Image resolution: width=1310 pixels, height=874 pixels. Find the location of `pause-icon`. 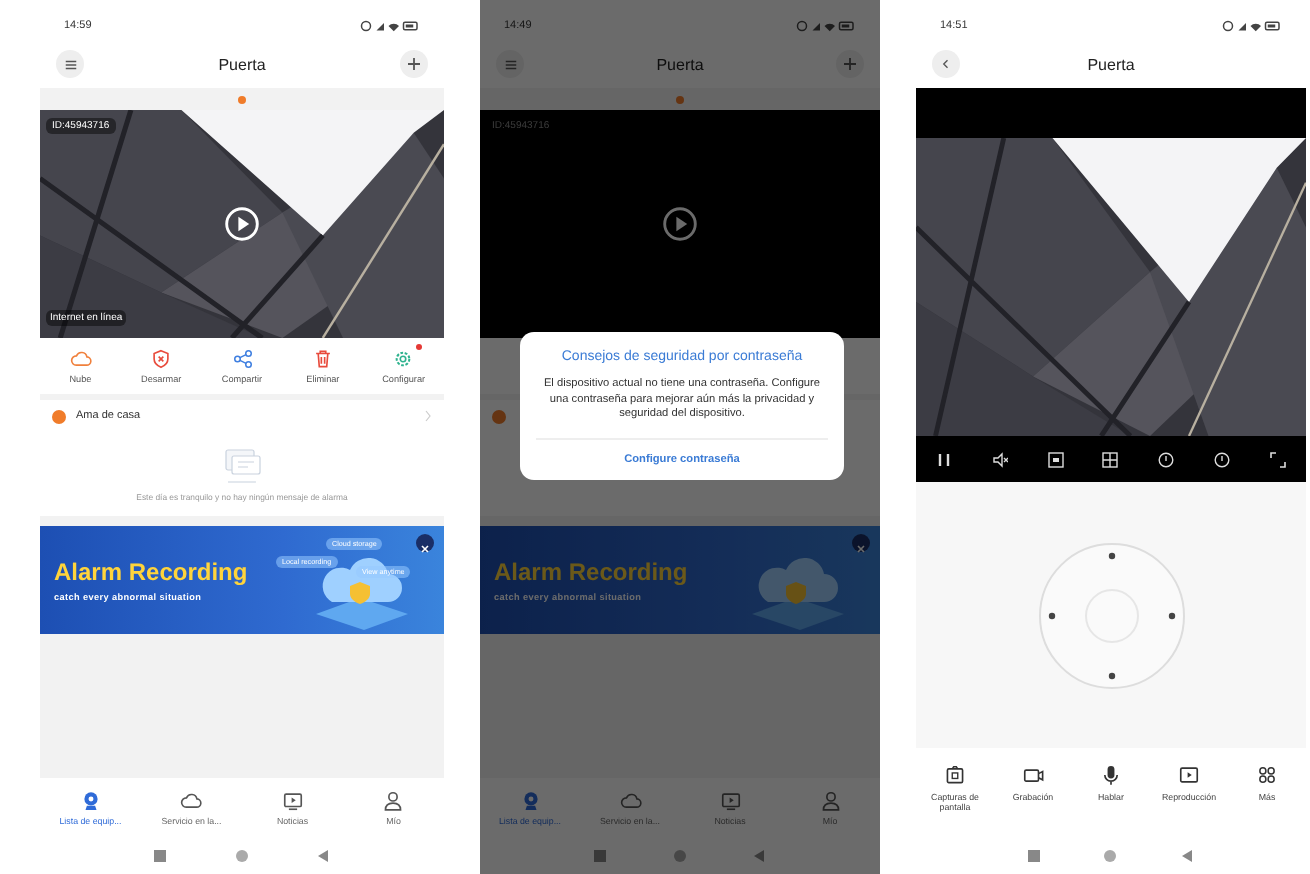

pause-icon is located at coordinates (943, 459).